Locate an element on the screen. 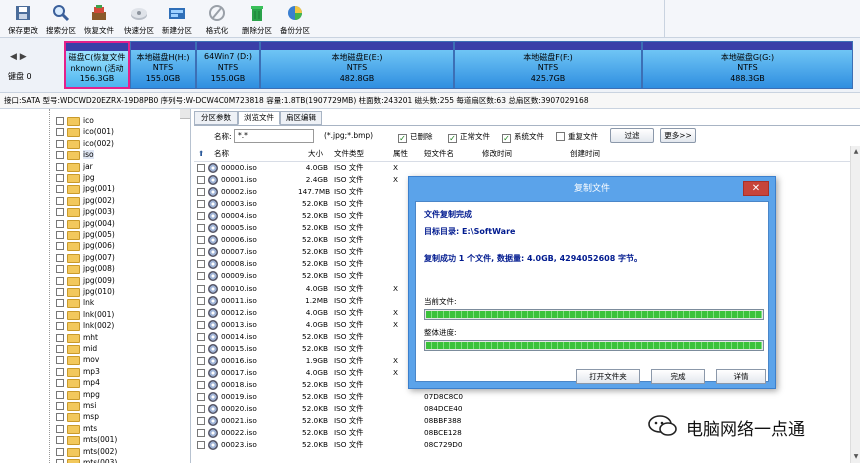  scroll-down-arrow: ▼ is located at coordinates (856, 457).